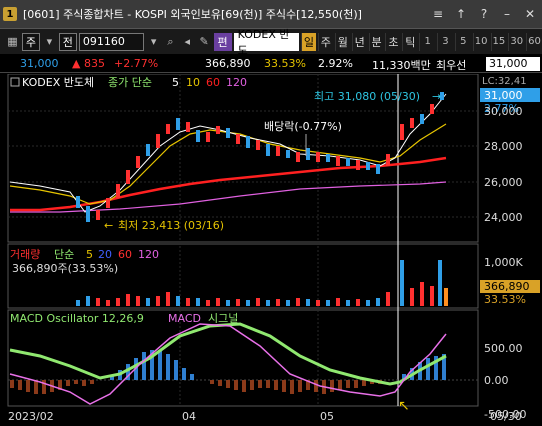  Describe the element at coordinates (507, 14) in the screenshot. I see `minimize-button: –` at that location.